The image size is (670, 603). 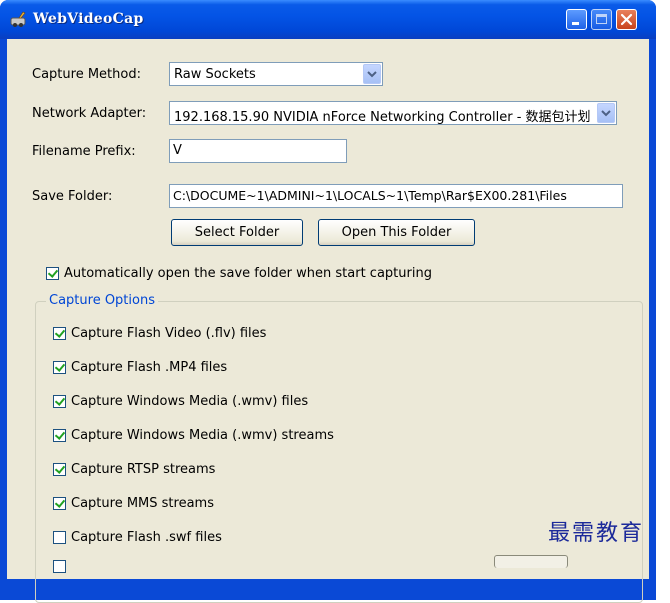 I want to click on maximize-button, so click(x=601, y=19).